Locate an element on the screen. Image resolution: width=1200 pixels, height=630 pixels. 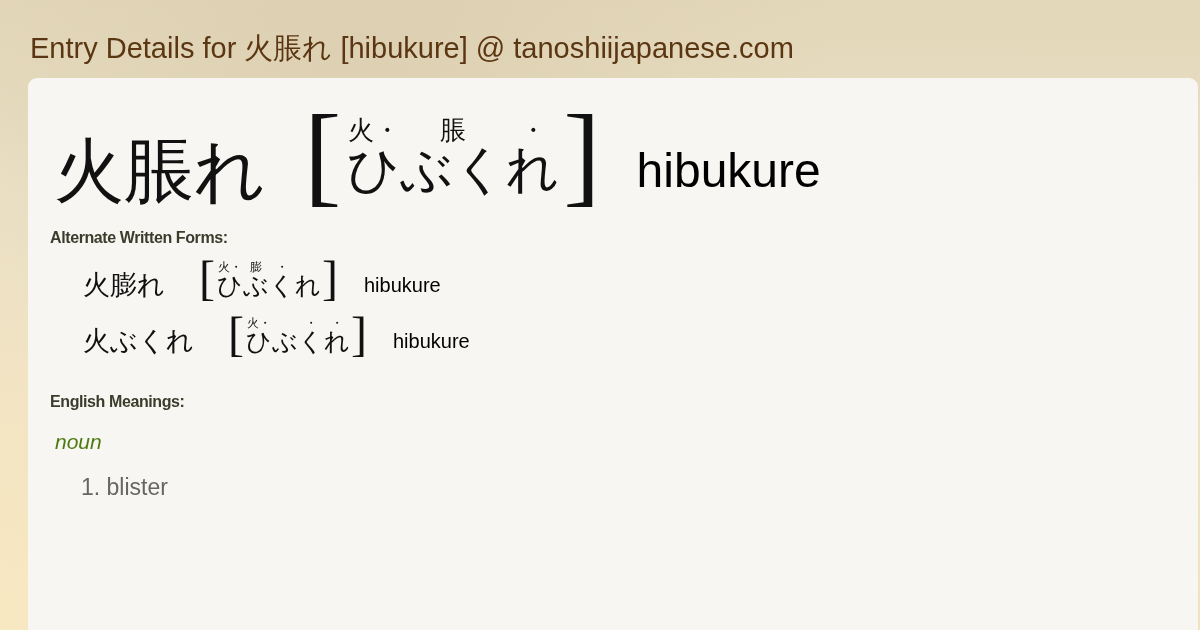
kana-reading-text: ぶく is located at coordinates (453, 168).